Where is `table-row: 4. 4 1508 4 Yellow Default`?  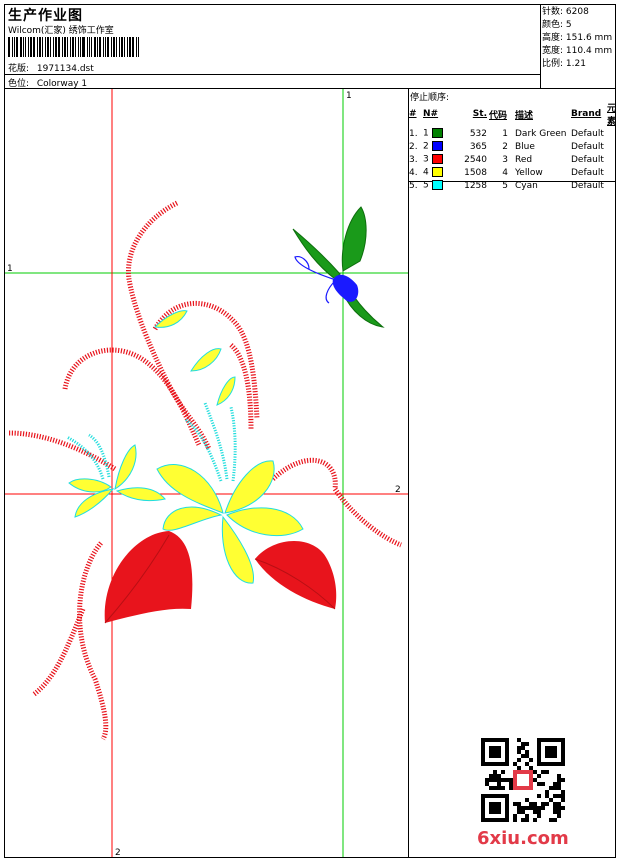
table-row: 4. 4 1508 4 Yellow Default is located at coordinates (514, 172).